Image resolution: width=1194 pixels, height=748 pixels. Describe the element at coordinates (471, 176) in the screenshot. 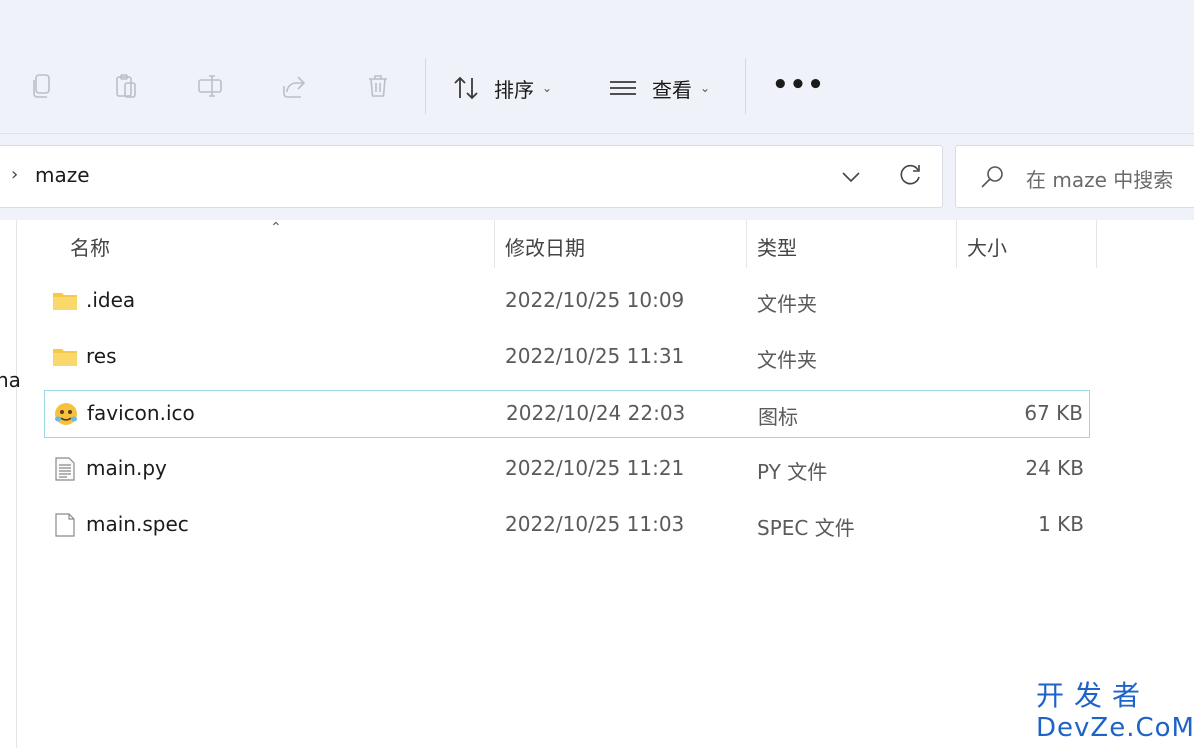

I see `address-bar: › maze` at that location.